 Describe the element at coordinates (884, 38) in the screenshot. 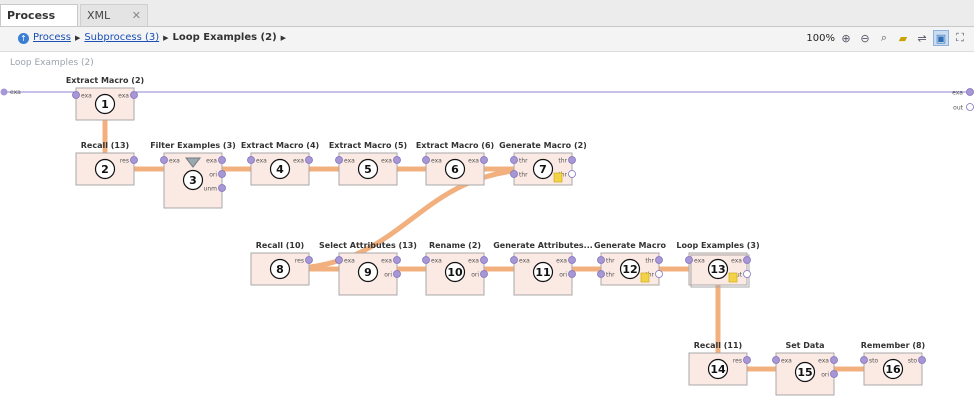

I see `zoom-fit-icon: ⌕` at that location.